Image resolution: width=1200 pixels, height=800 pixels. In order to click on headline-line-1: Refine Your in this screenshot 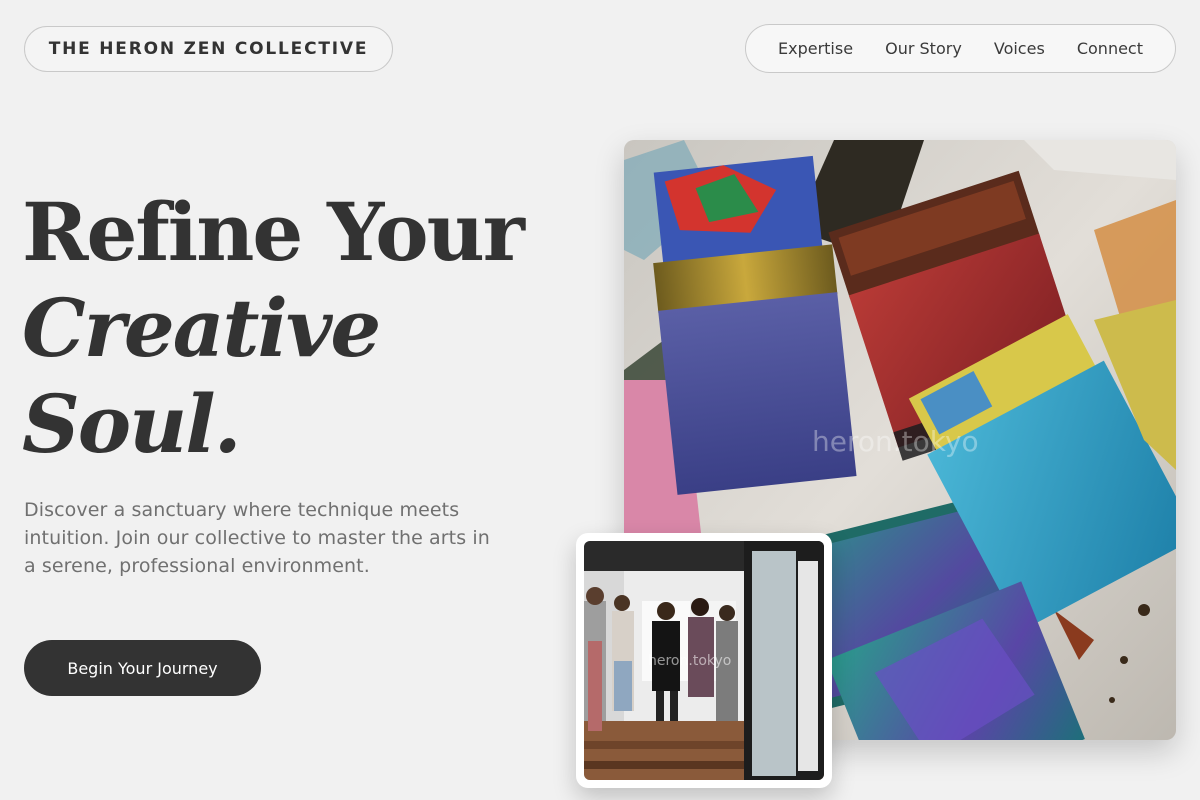, I will do `click(273, 232)`.